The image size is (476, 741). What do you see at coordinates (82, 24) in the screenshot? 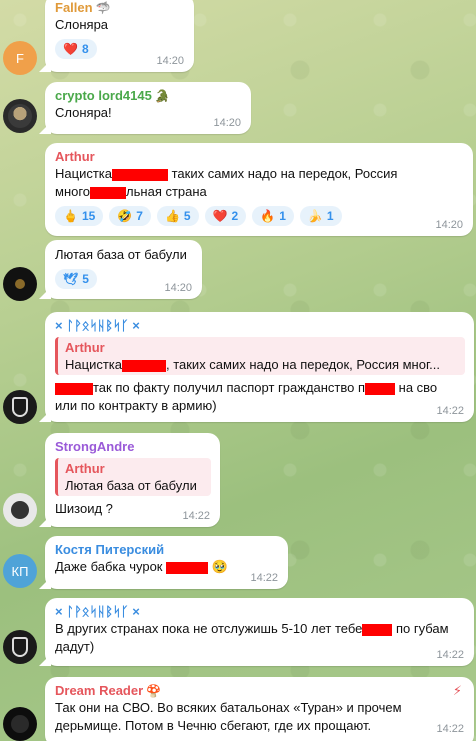
I see `message-text: Слоняра` at bounding box center [82, 24].